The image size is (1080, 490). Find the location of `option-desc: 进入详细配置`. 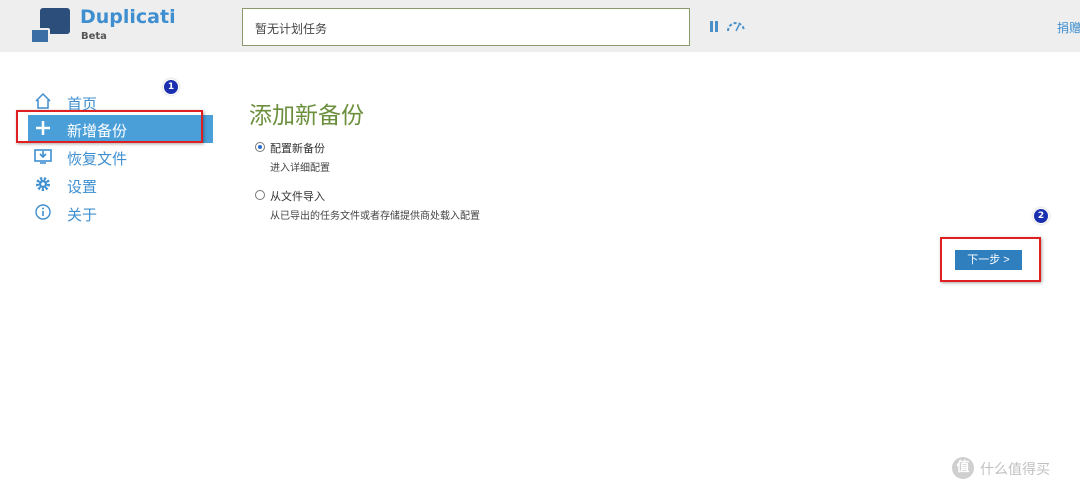

option-desc: 进入详细配置 is located at coordinates (300, 168).